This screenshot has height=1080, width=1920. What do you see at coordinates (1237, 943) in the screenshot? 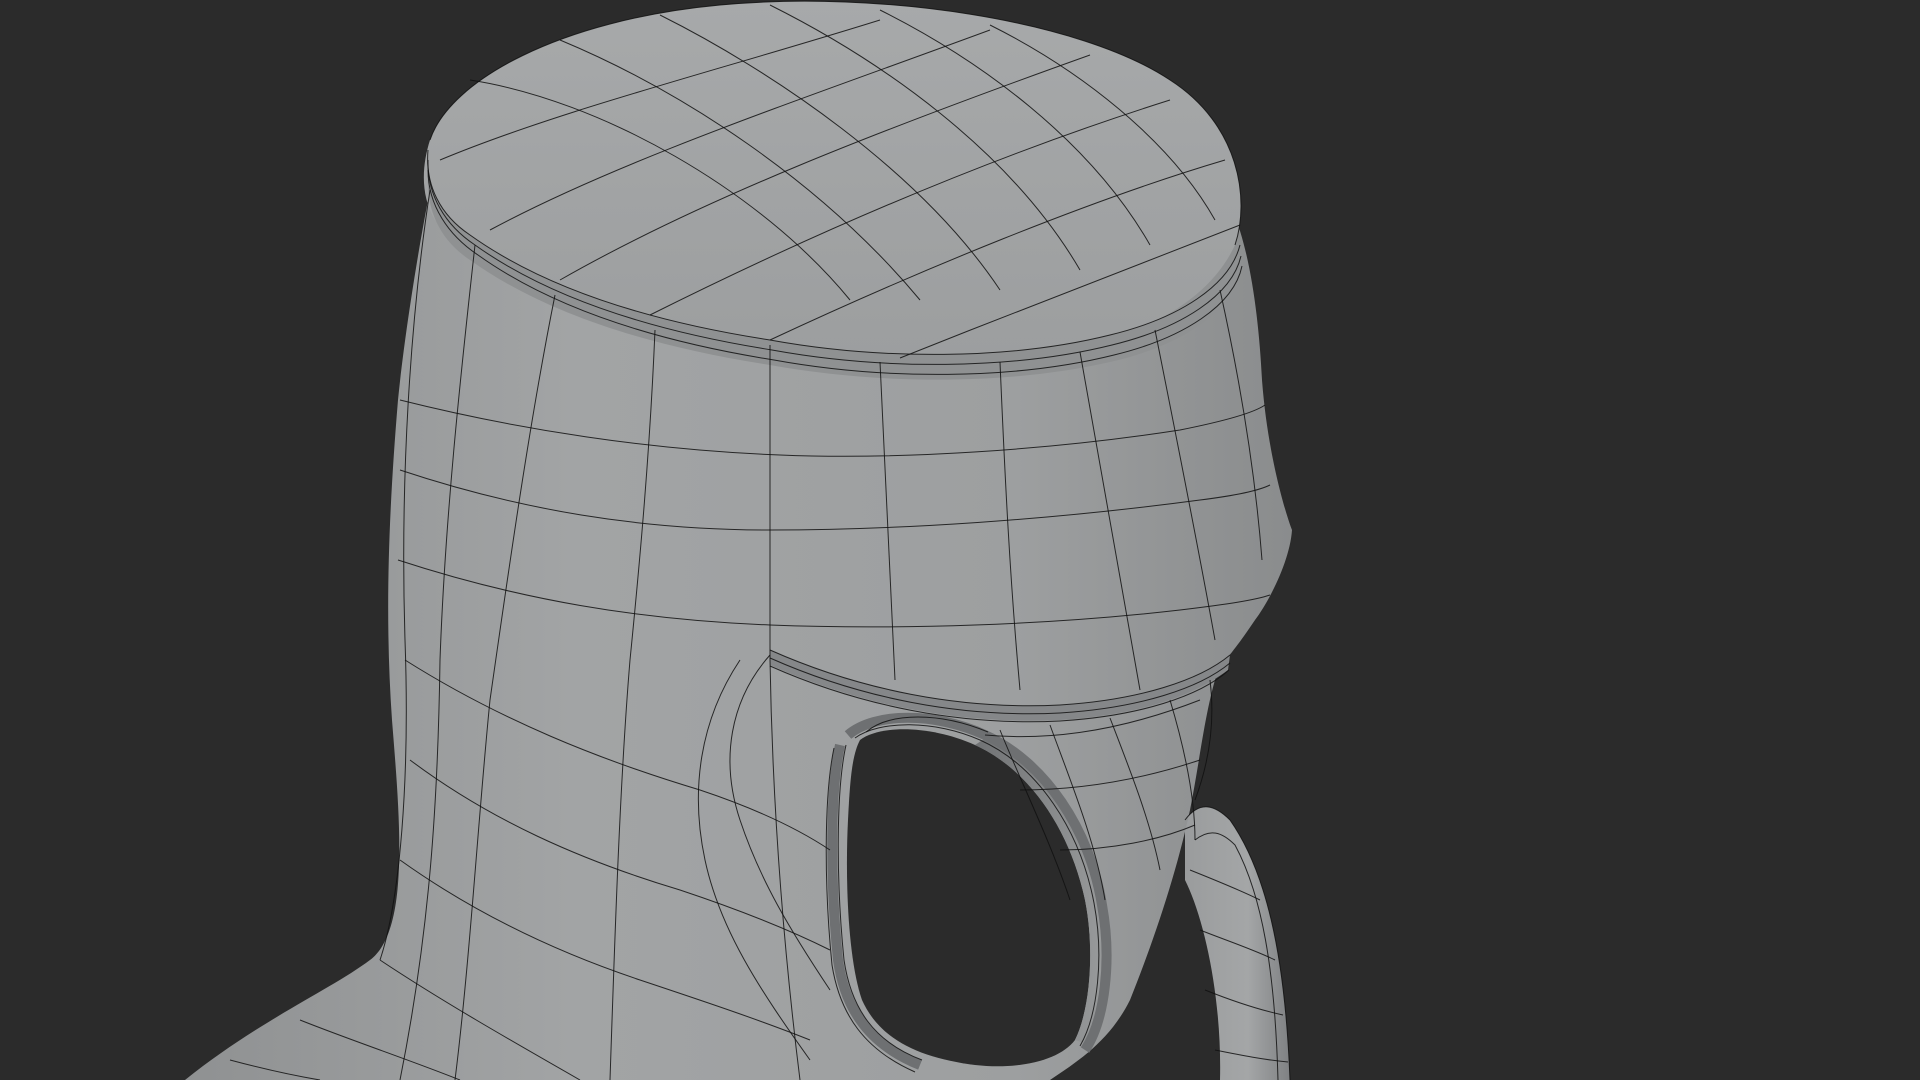
I see `mesh-handle` at bounding box center [1237, 943].